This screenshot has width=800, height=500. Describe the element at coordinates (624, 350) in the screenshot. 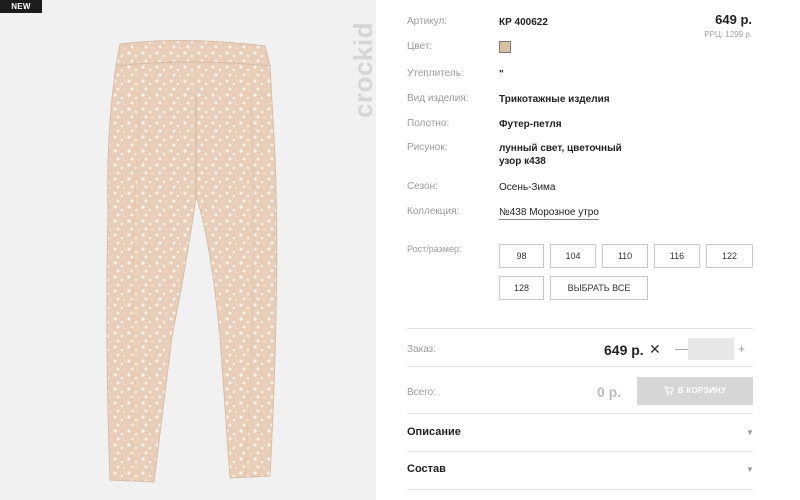

I see `order-price: 649 р.` at that location.